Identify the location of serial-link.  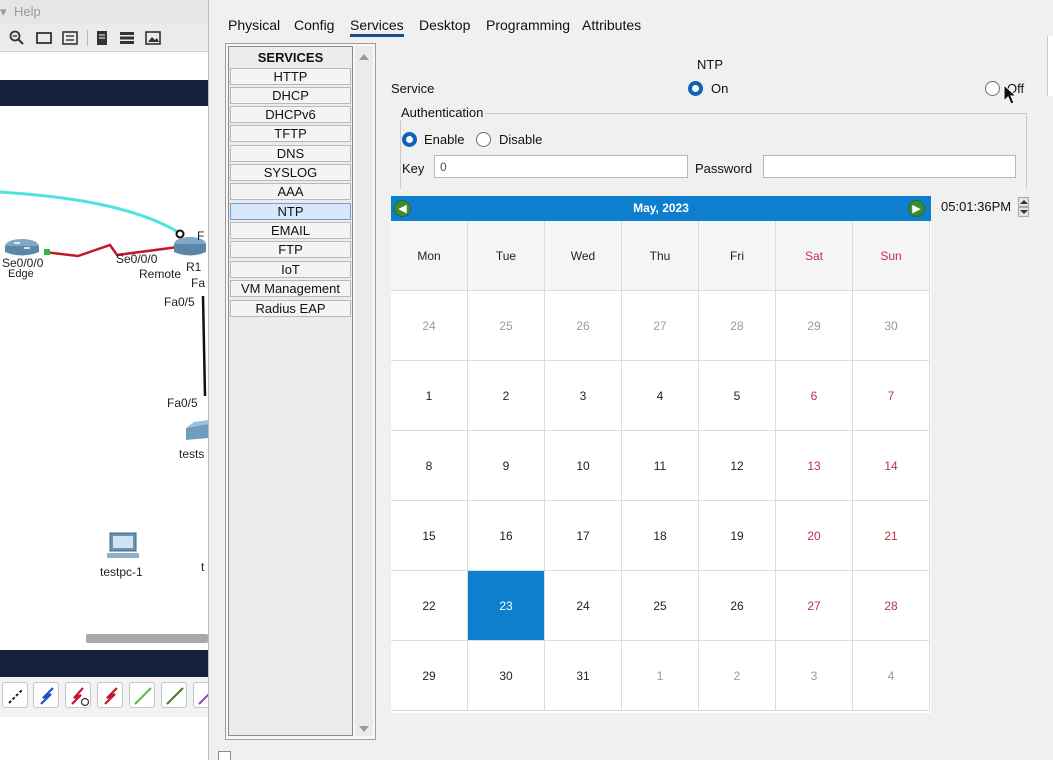
(111, 250).